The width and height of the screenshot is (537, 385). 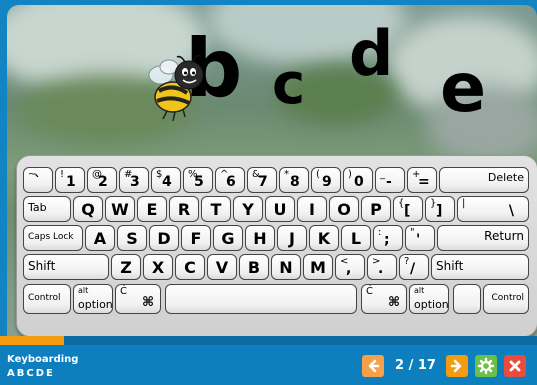 What do you see at coordinates (350, 267) in the screenshot?
I see `key-comma: <,` at bounding box center [350, 267].